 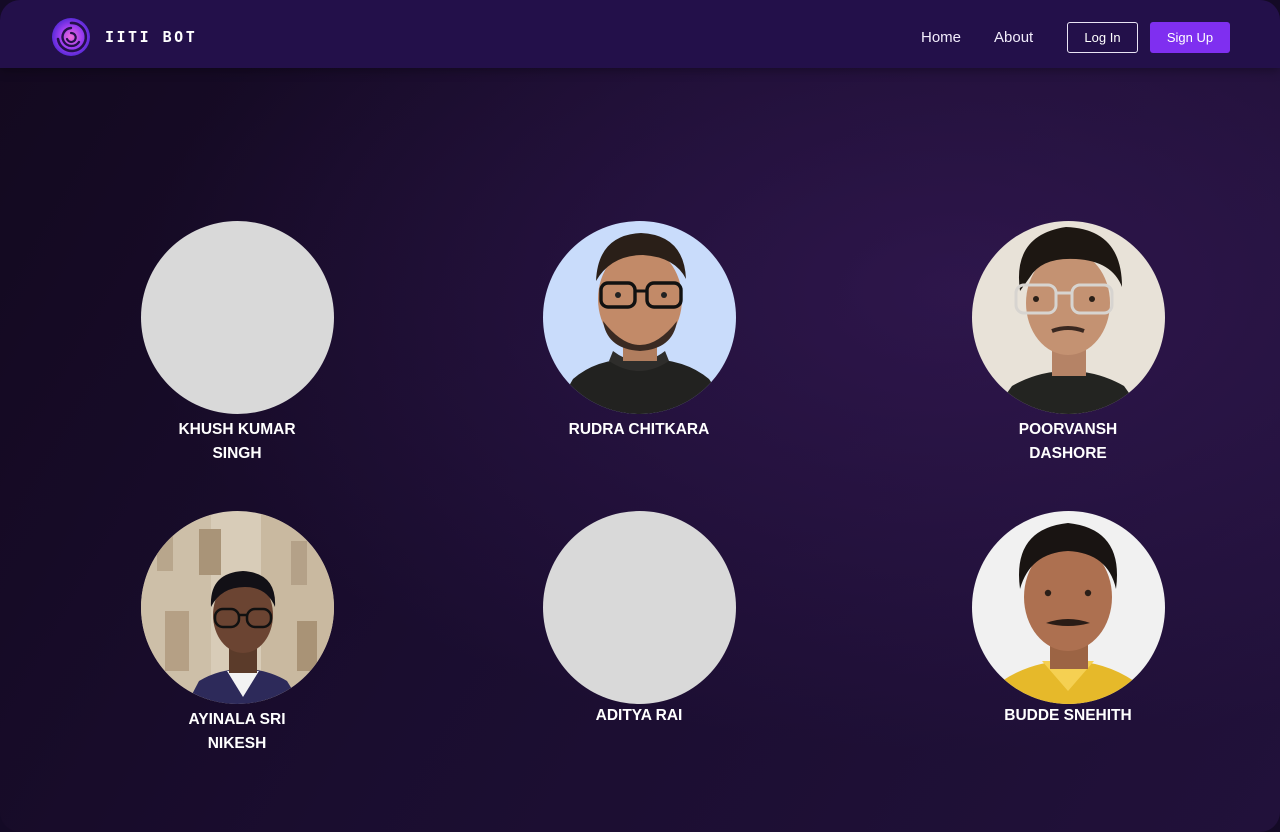 I want to click on member-name: RUDRA CHITKARA, so click(x=639, y=429).